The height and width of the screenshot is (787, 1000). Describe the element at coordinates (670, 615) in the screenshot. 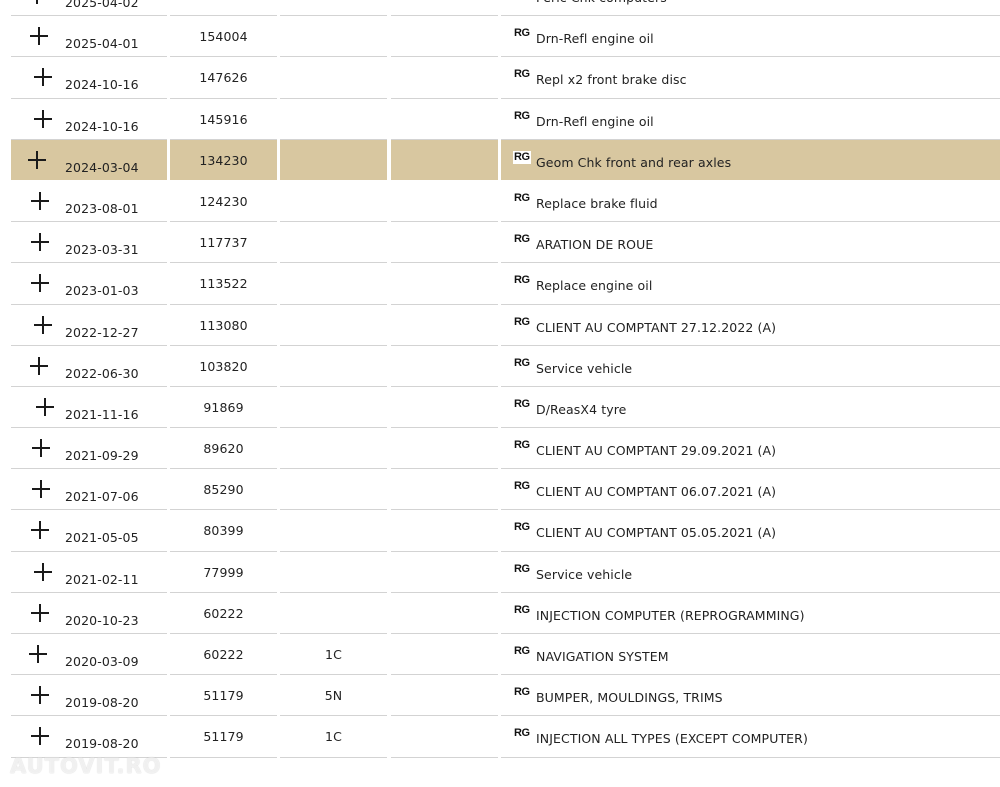

I see `row-description: INJECTION COMPUTER (REPROGRAMMING)` at that location.